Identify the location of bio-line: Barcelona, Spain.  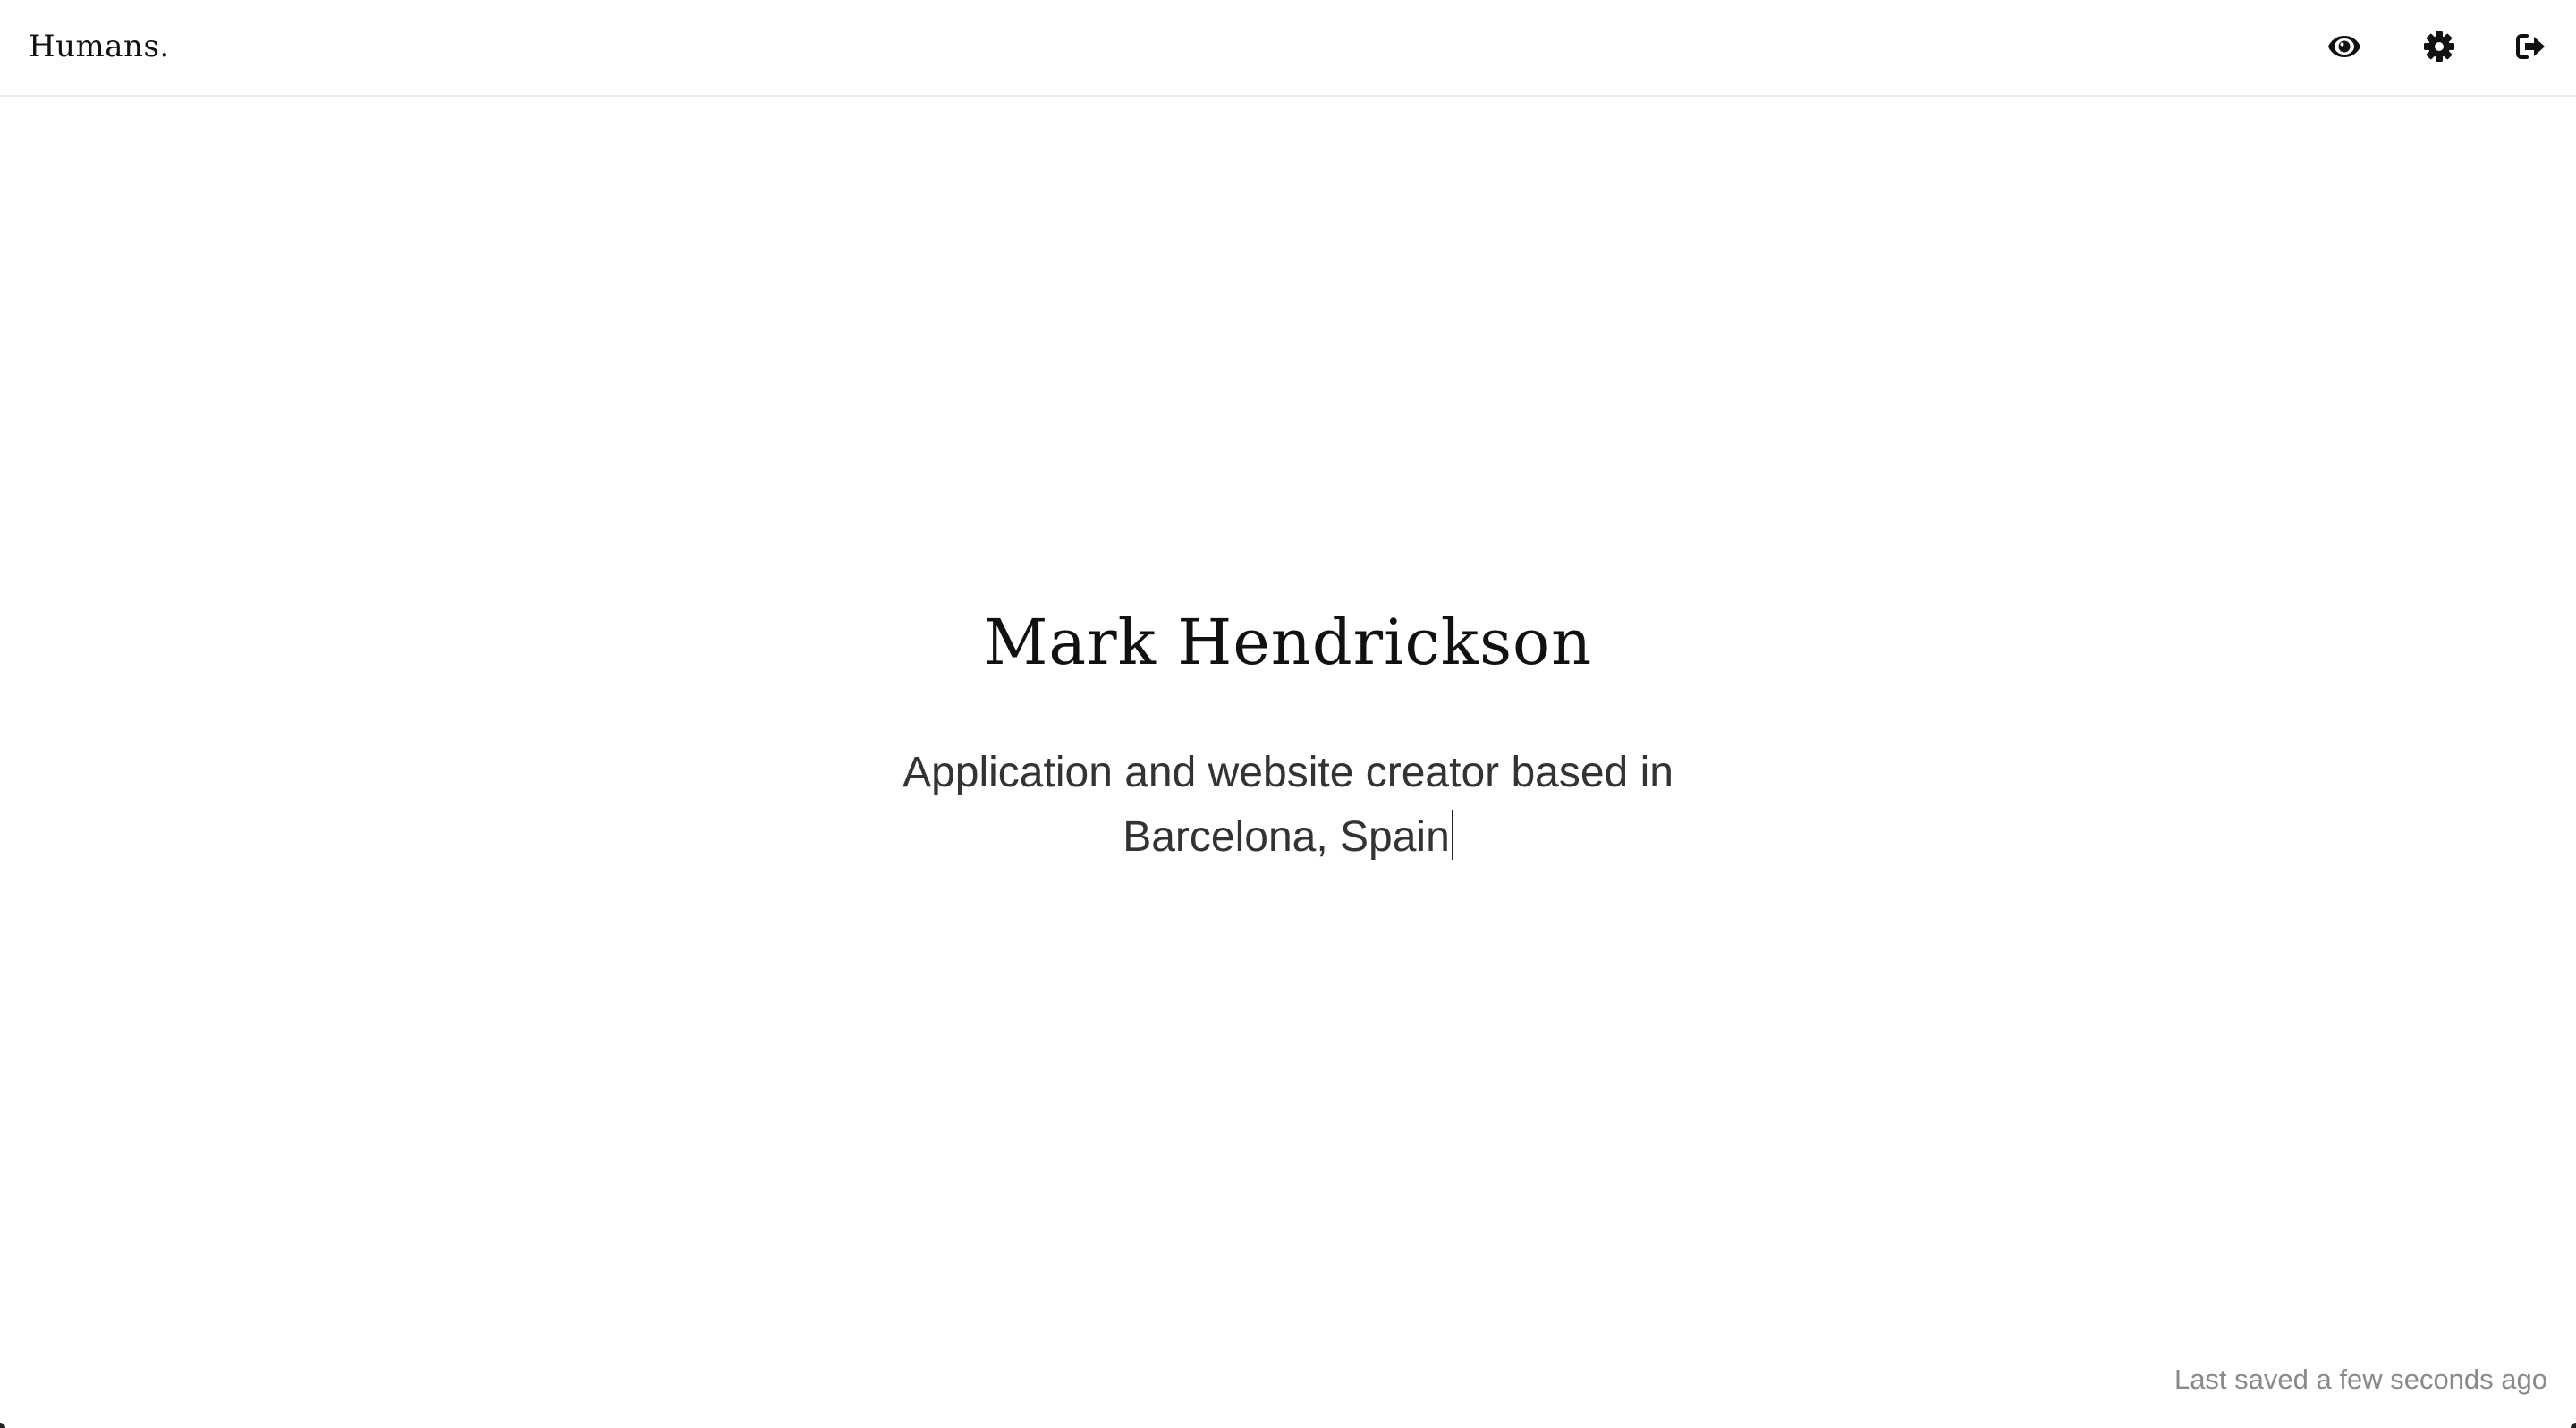
(1288, 837).